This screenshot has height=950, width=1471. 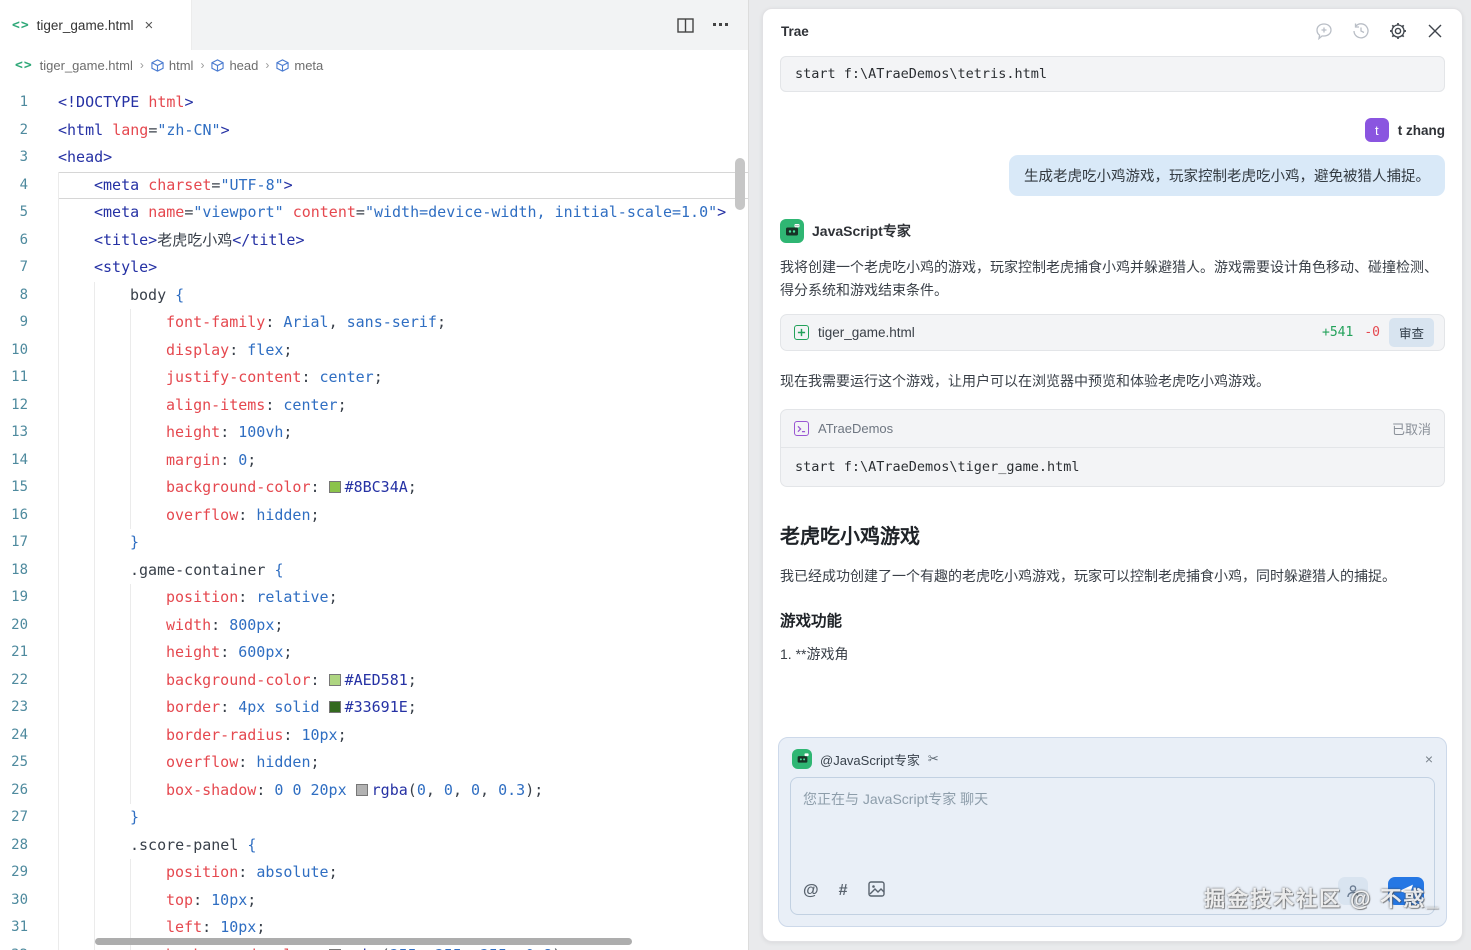 I want to click on code-line: 19 position: relative;, so click(x=374, y=598).